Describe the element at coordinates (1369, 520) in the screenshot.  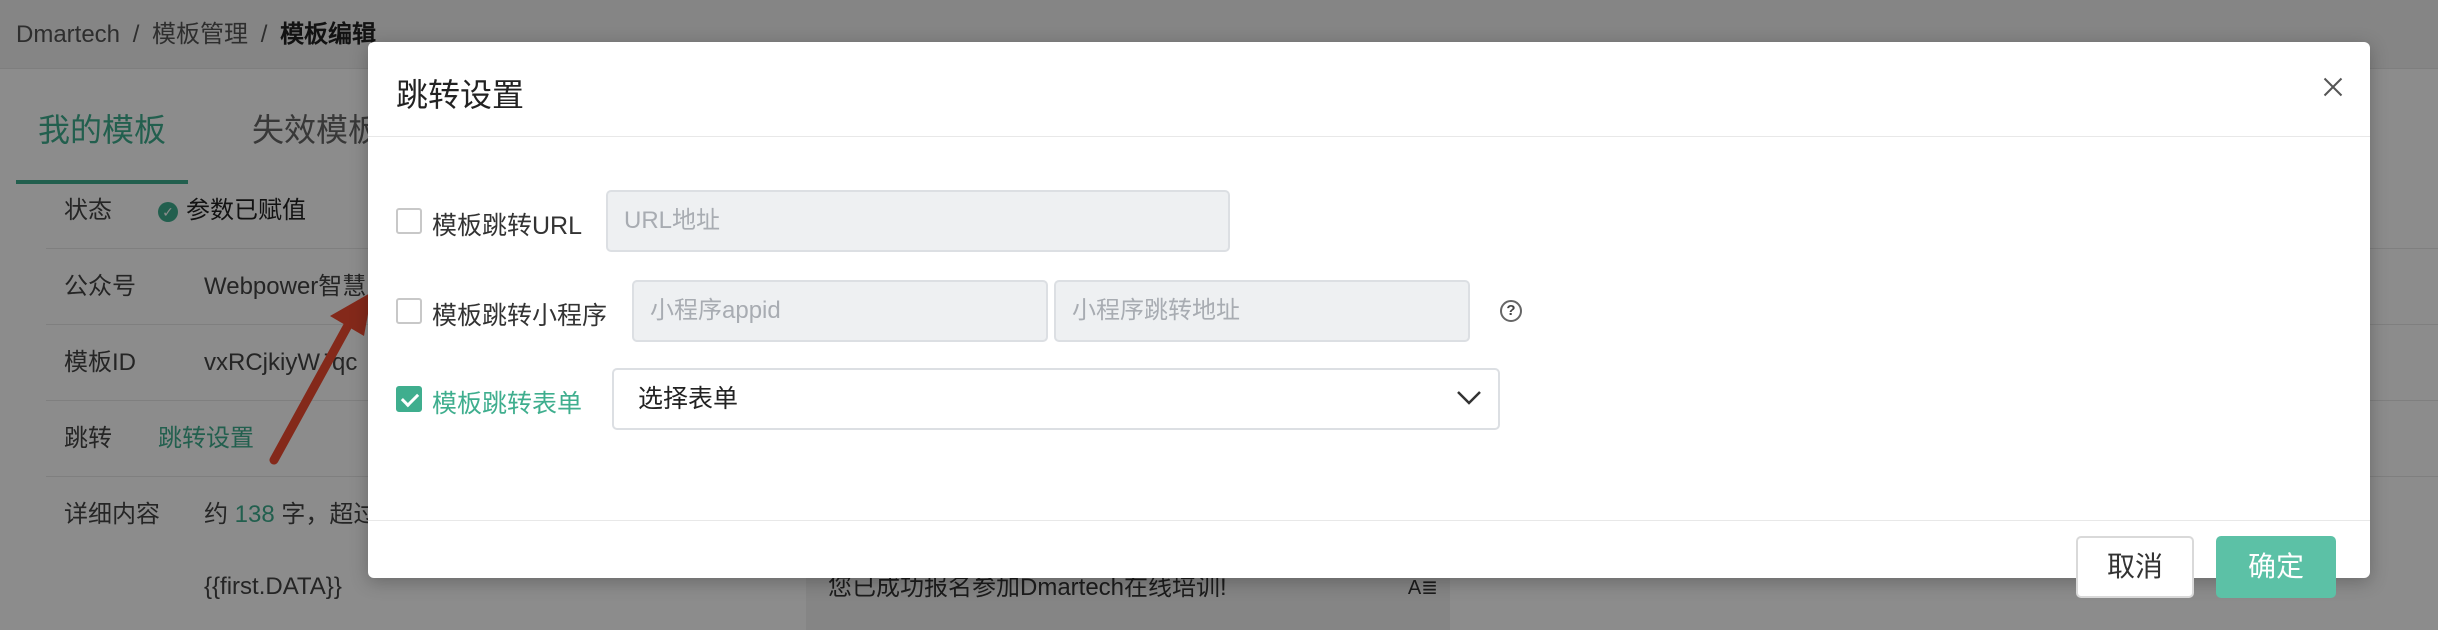
I see `modal-footer-divider` at that location.